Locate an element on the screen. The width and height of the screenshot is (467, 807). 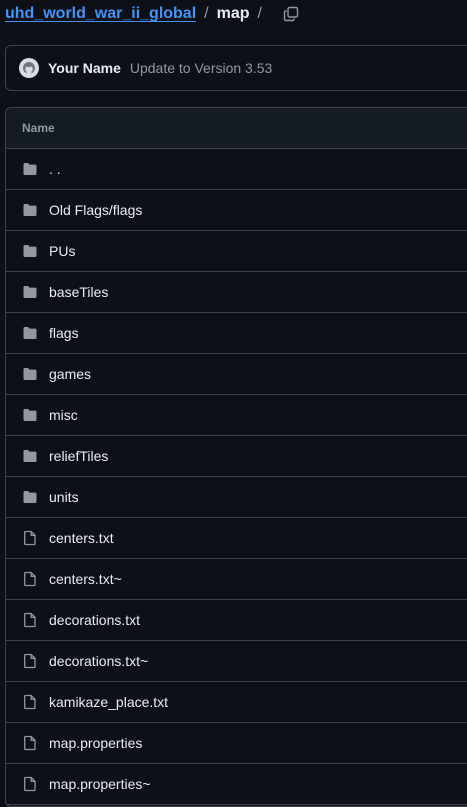
file-name-link: flags is located at coordinates (64, 333).